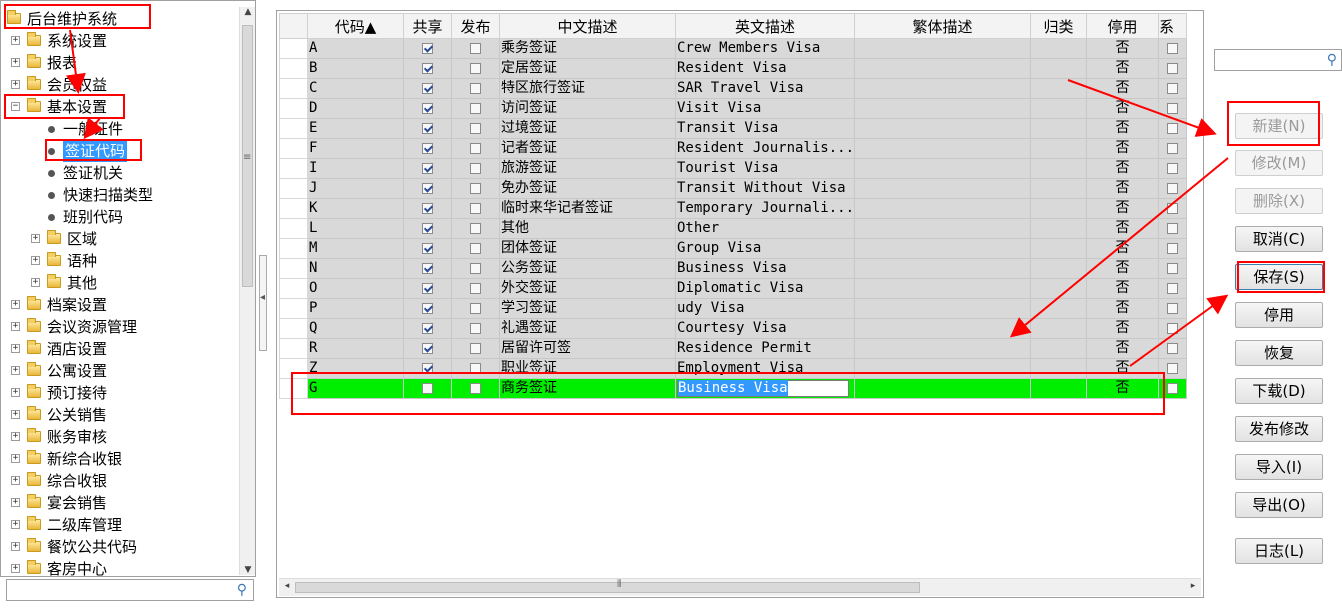 This screenshot has width=1342, height=611. Describe the element at coordinates (1119, 247) in the screenshot. I see `arrow-to-grid` at that location.